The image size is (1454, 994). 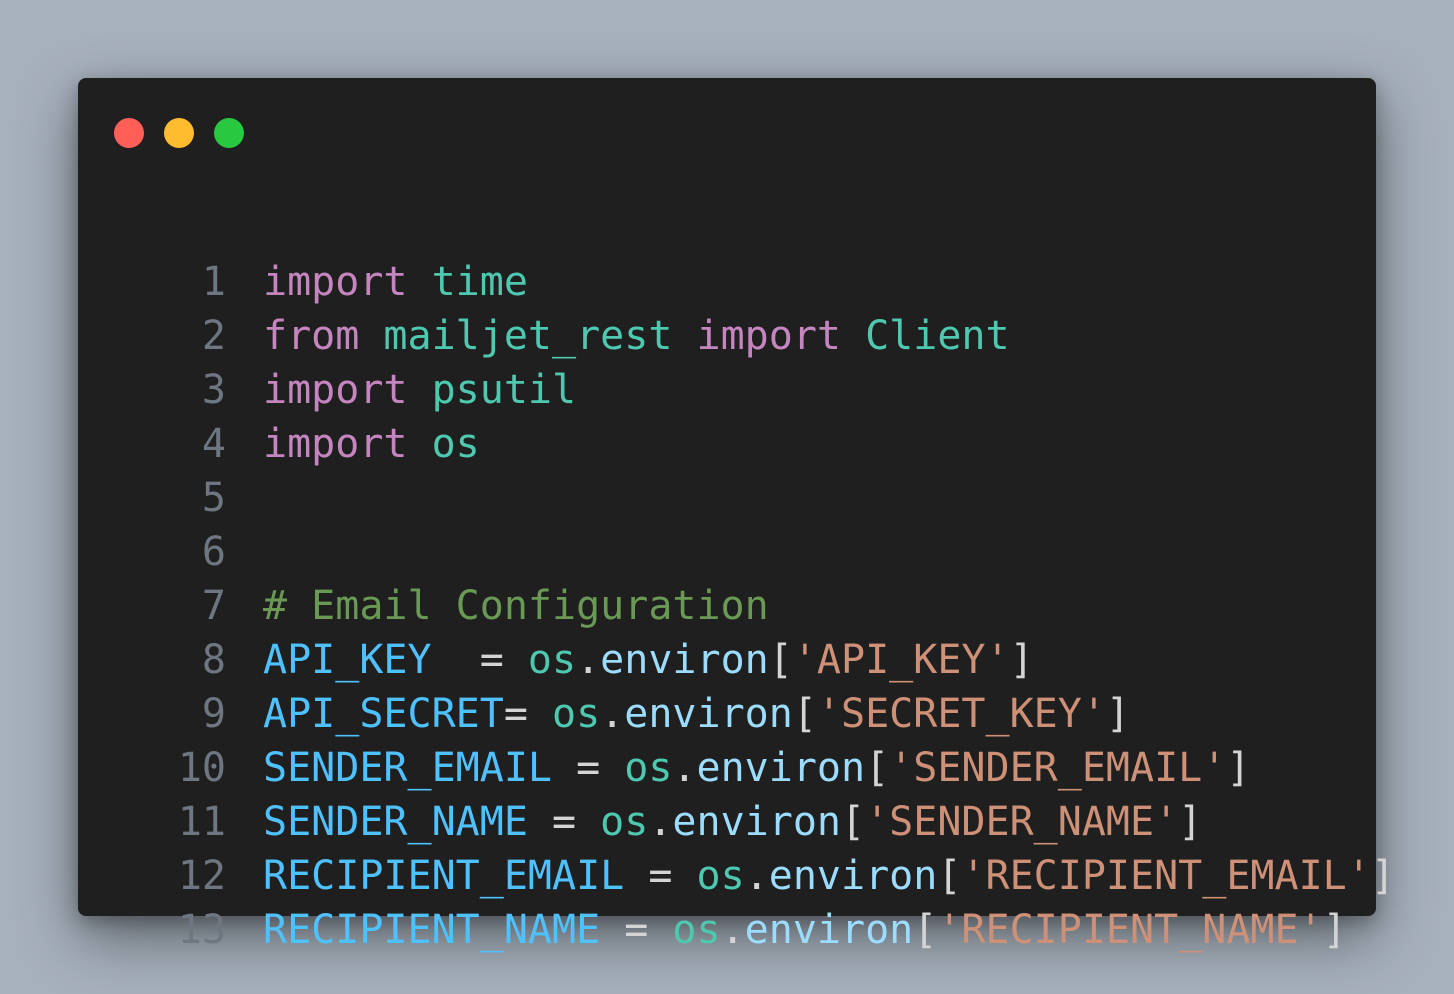 What do you see at coordinates (407, 768) in the screenshot?
I see `code-token-variable: SENDER_EMAIL` at bounding box center [407, 768].